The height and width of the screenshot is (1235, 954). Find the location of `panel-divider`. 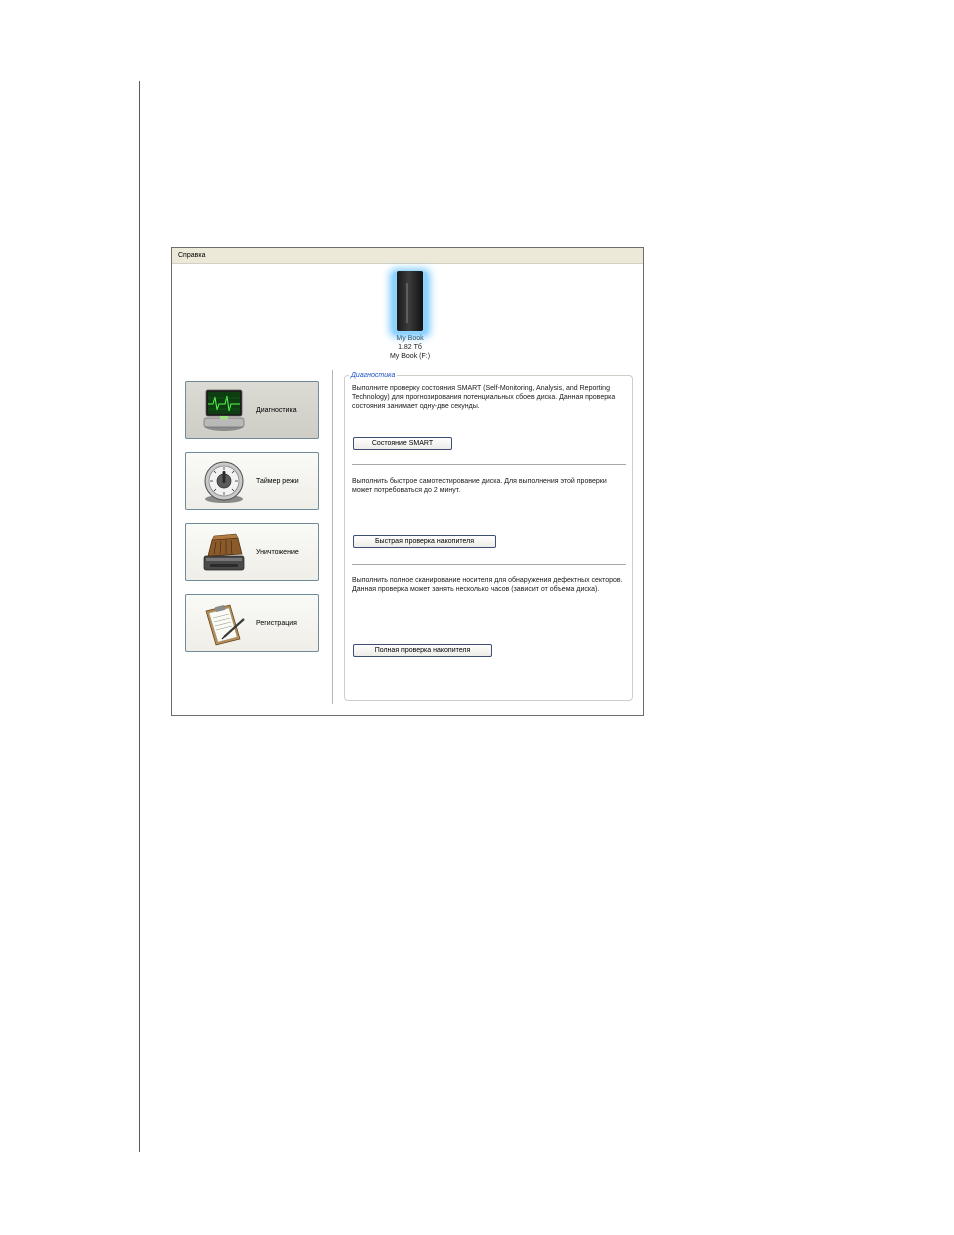

panel-divider is located at coordinates (332, 537).